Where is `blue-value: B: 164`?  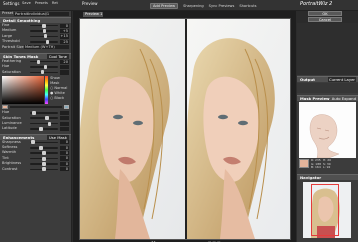
blue-value: B: 164 is located at coordinates (316, 167).